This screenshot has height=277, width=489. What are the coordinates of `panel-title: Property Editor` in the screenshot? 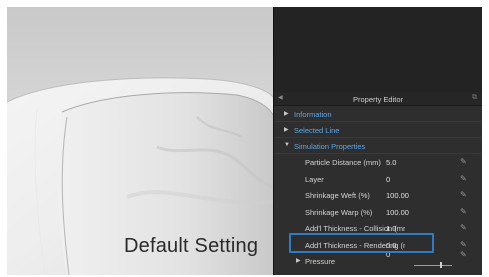 It's located at (378, 99).